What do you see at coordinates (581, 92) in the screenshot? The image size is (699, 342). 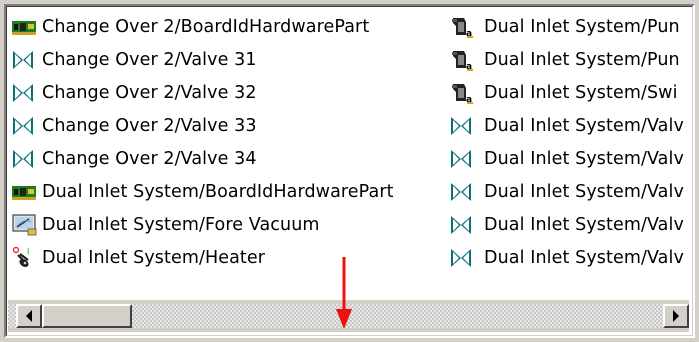 I see `list-item-label: Dual Inlet System/Swi` at bounding box center [581, 92].